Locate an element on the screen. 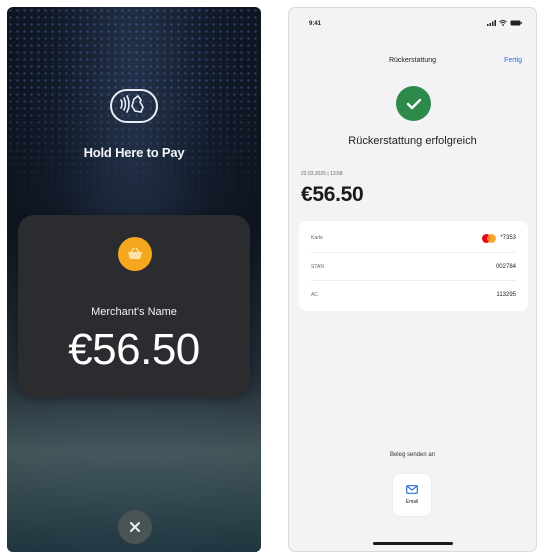  detail-row-stan: STAN 002784 is located at coordinates (413, 266).